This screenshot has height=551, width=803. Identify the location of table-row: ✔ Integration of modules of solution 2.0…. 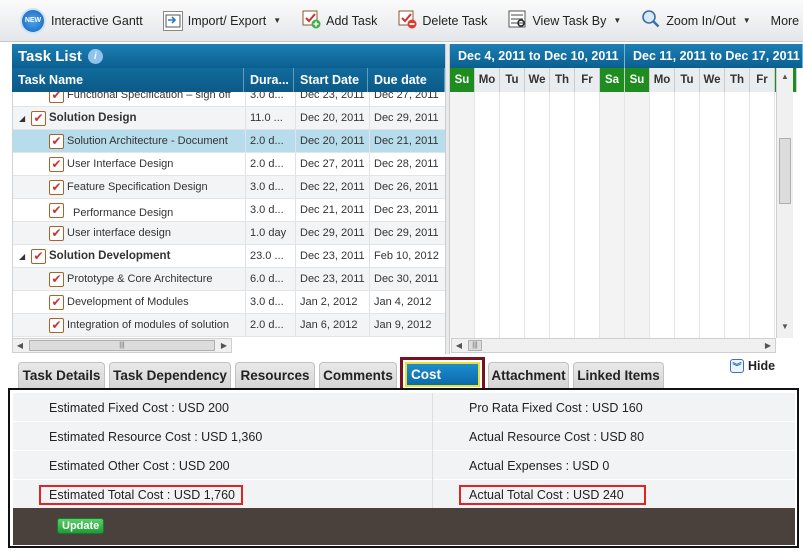
(229, 325).